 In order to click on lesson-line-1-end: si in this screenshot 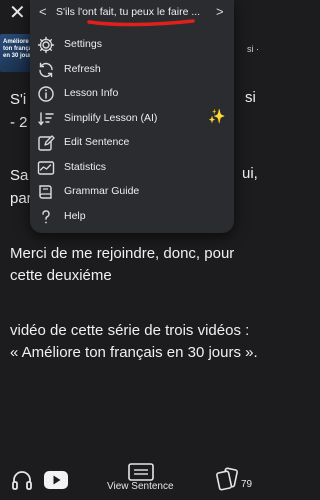, I will do `click(250, 97)`.